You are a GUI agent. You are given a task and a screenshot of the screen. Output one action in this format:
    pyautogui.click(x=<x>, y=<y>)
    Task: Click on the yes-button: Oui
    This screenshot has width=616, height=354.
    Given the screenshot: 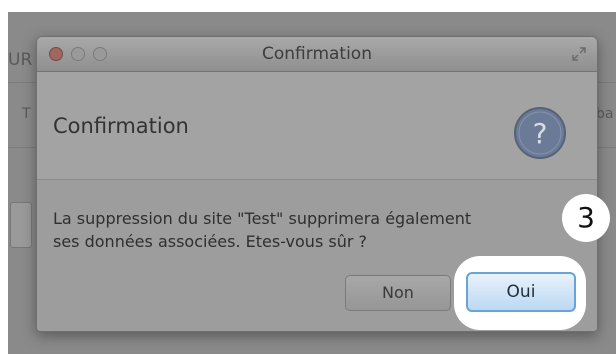 What is the action you would take?
    pyautogui.click(x=521, y=292)
    